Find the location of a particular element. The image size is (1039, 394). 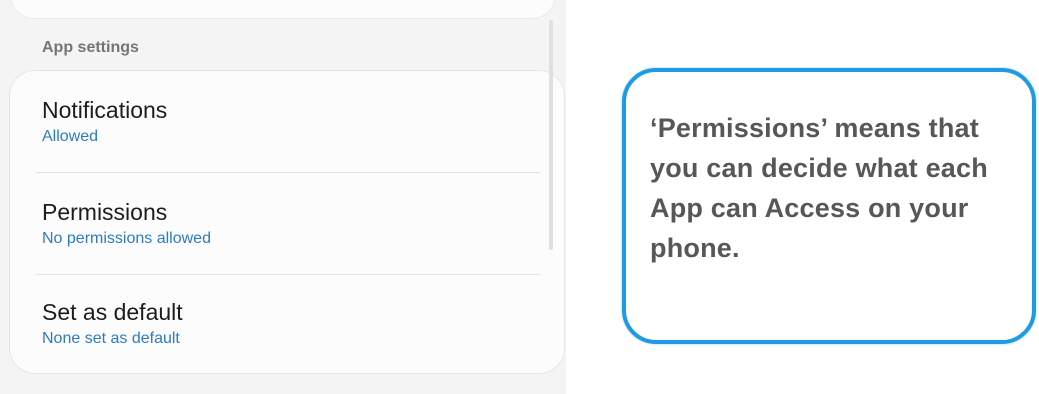

setting-item-set-as-default: Set as default None set as default is located at coordinates (292, 324).